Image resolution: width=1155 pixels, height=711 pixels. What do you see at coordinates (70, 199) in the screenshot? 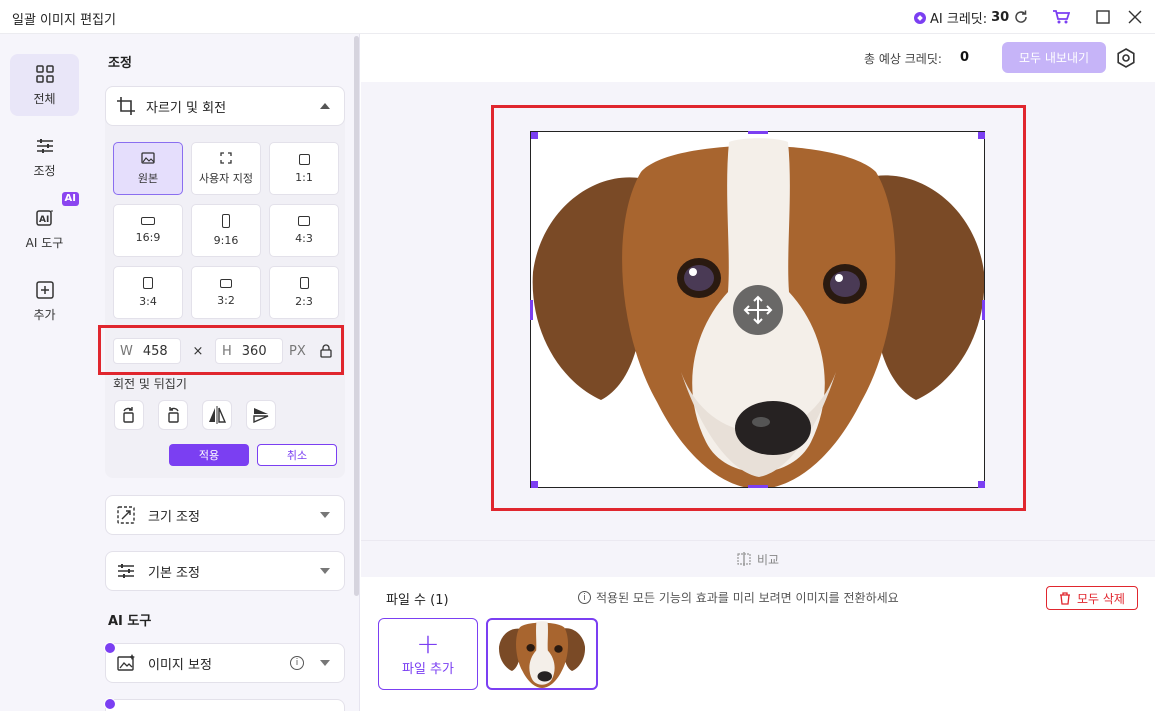
I see `ai-badge: AI` at bounding box center [70, 199].